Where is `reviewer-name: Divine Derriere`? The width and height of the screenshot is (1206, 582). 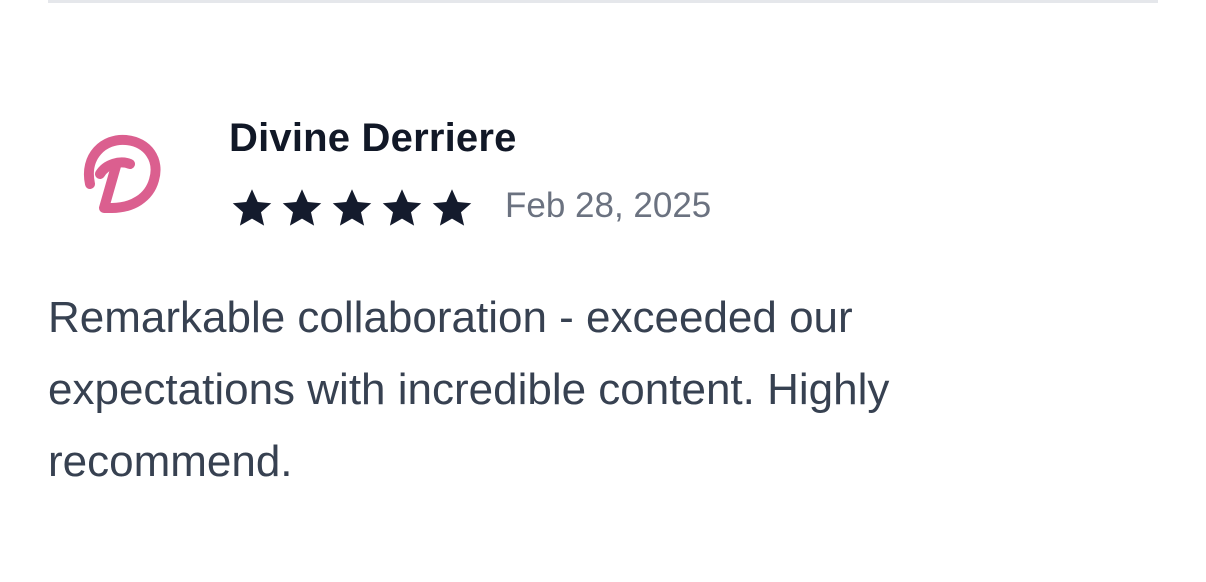 reviewer-name: Divine Derriere is located at coordinates (373, 138).